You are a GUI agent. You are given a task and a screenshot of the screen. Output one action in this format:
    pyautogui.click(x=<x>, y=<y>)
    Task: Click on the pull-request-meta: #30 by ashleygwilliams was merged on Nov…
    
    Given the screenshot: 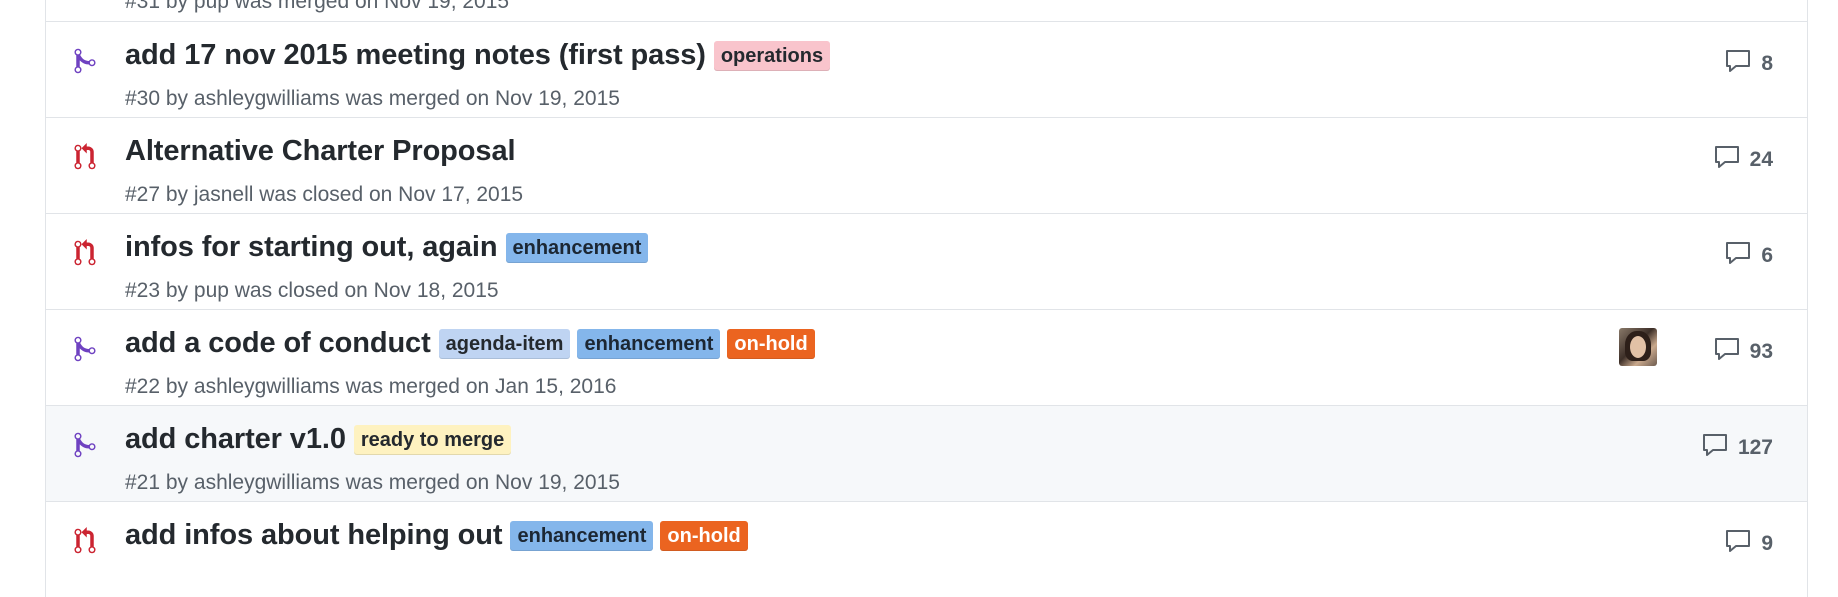 What is the action you would take?
    pyautogui.click(x=372, y=98)
    